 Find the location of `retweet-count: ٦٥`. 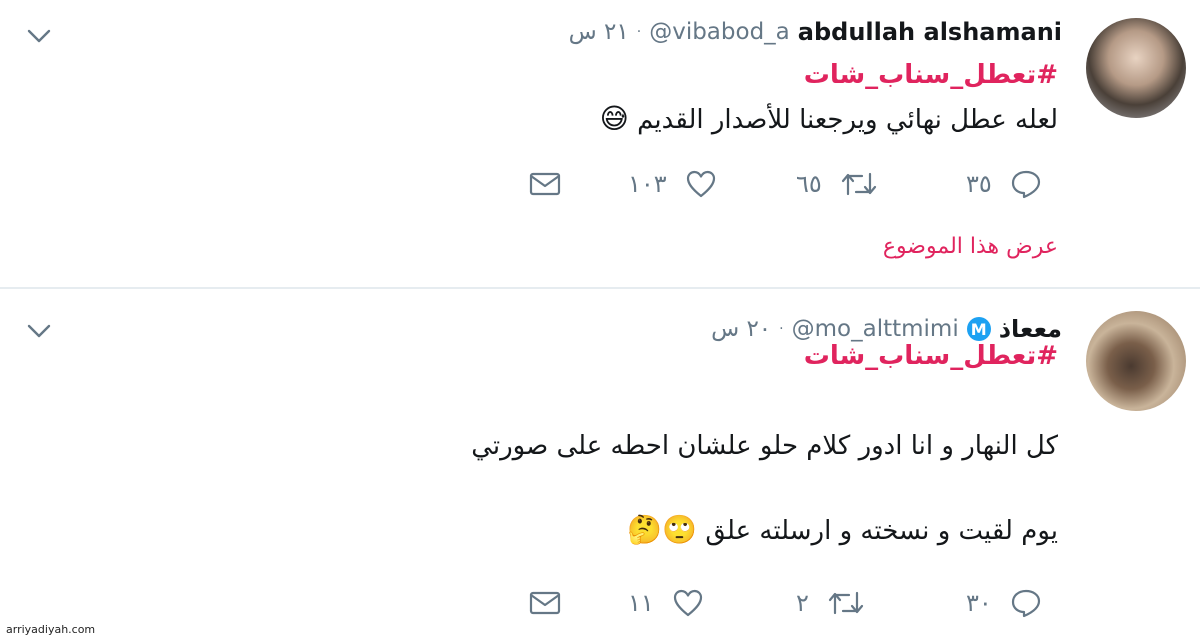

retweet-count: ٦٥ is located at coordinates (809, 184).